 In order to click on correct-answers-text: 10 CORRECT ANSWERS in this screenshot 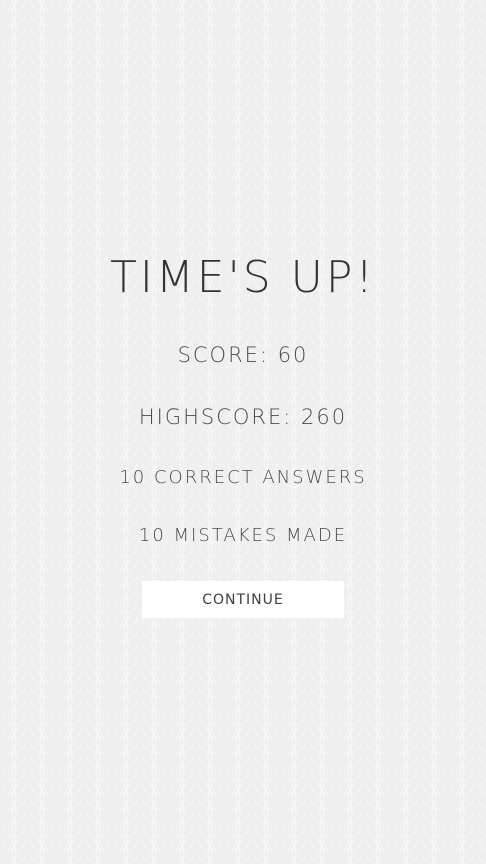, I will do `click(243, 477)`.